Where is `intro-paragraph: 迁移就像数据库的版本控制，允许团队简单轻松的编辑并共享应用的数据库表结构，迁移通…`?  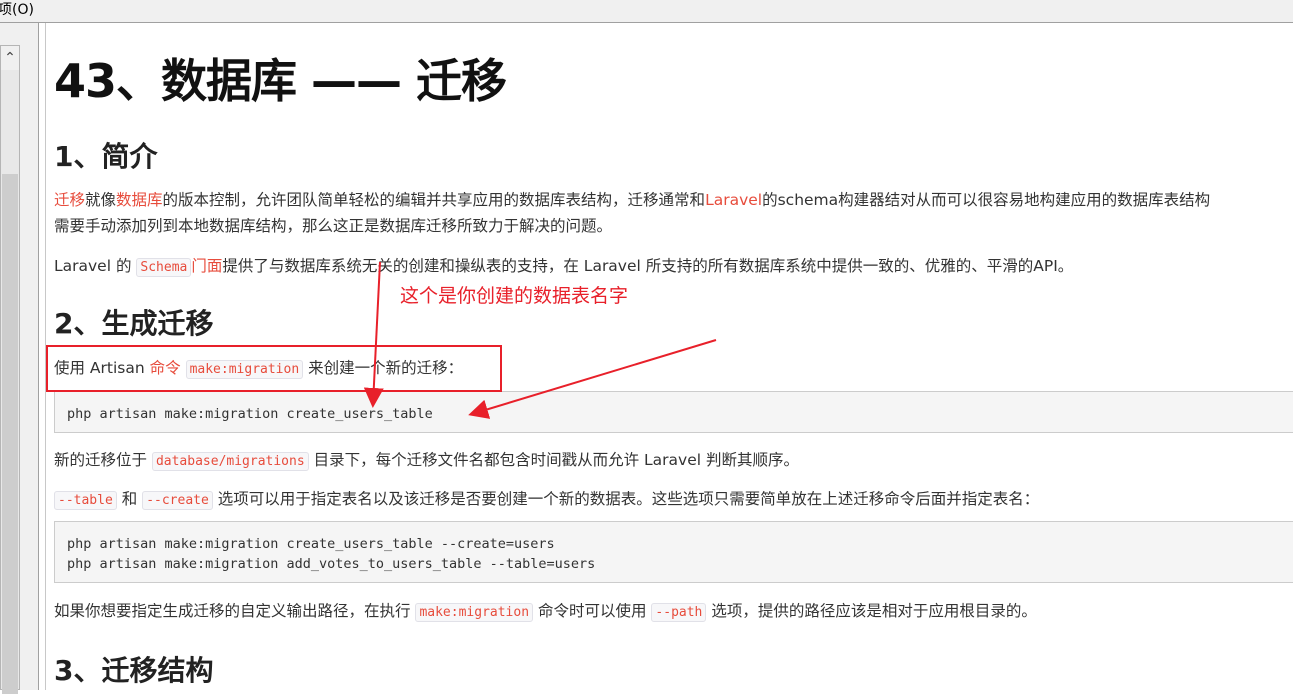 intro-paragraph: 迁移就像数据库的版本控制，允许团队简单轻松的编辑并共享应用的数据库表结构，迁移通… is located at coordinates (632, 199).